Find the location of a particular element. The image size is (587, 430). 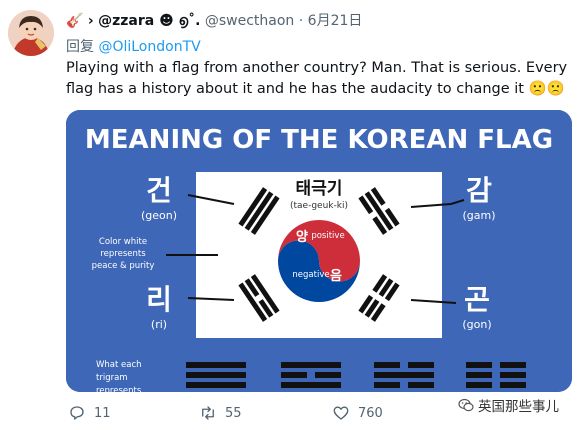

display-name: @zzara ☻ ൭˚. is located at coordinates (149, 21).